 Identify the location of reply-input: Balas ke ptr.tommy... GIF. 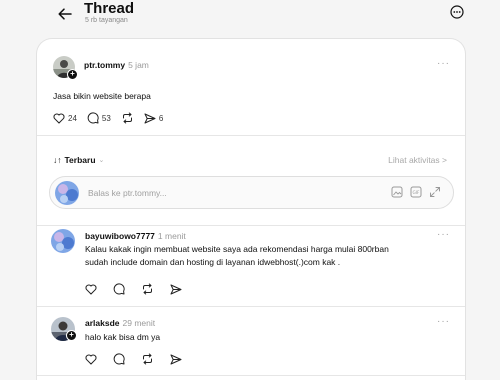
(251, 192).